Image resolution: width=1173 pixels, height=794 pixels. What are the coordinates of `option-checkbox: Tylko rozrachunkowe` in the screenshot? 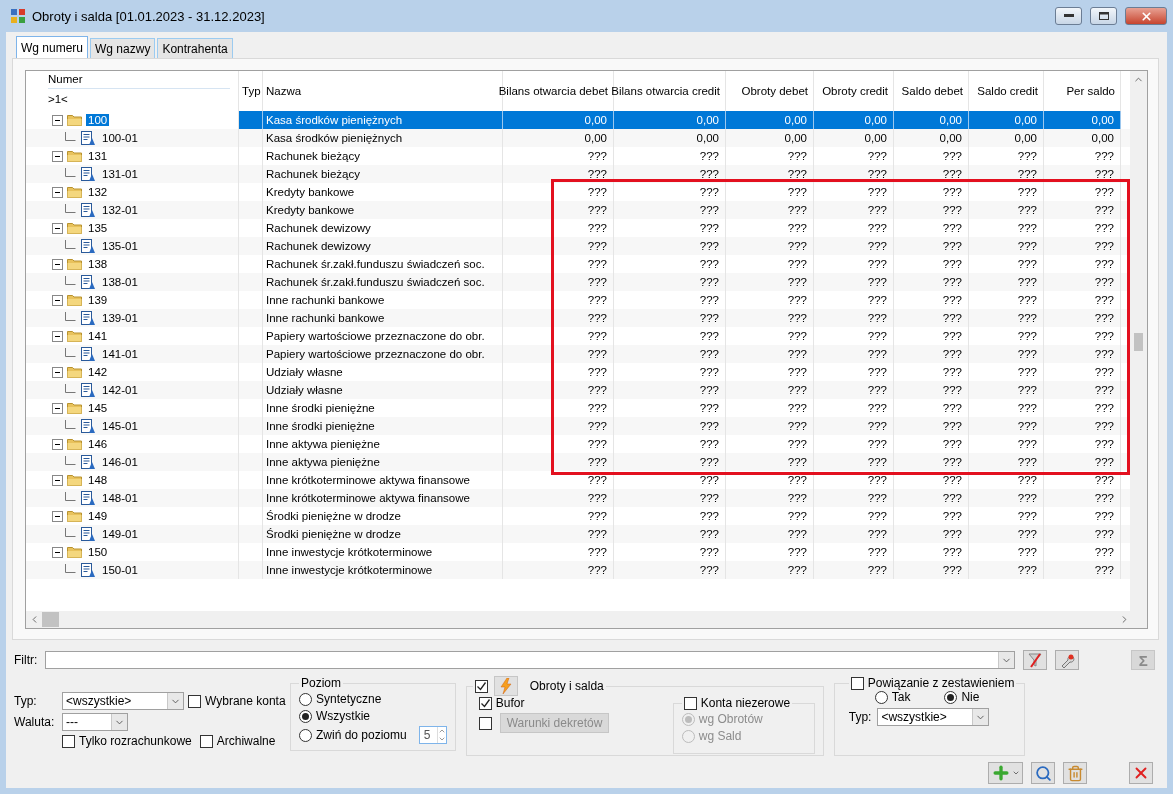 It's located at (127, 741).